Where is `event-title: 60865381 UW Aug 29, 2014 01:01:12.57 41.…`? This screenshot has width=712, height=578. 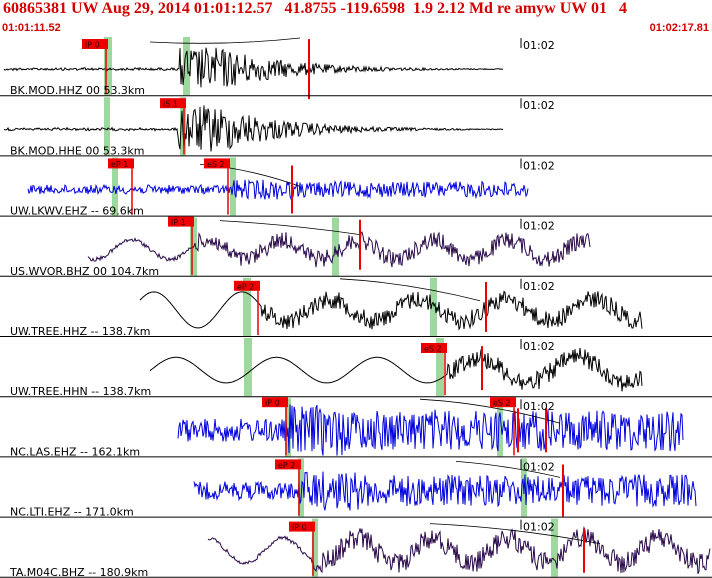 event-title: 60865381 UW Aug 29, 2014 01:01:12.57 41.… is located at coordinates (315, 8).